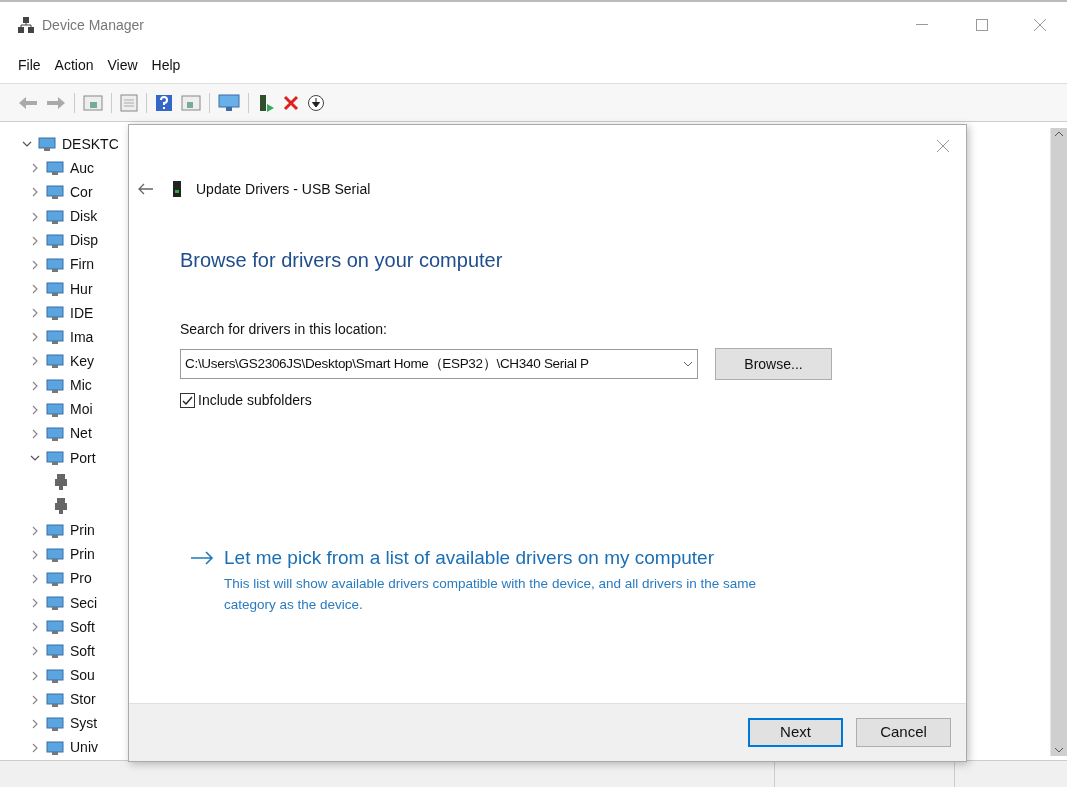  Describe the element at coordinates (82, 361) in the screenshot. I see `tree-item: Key` at that location.